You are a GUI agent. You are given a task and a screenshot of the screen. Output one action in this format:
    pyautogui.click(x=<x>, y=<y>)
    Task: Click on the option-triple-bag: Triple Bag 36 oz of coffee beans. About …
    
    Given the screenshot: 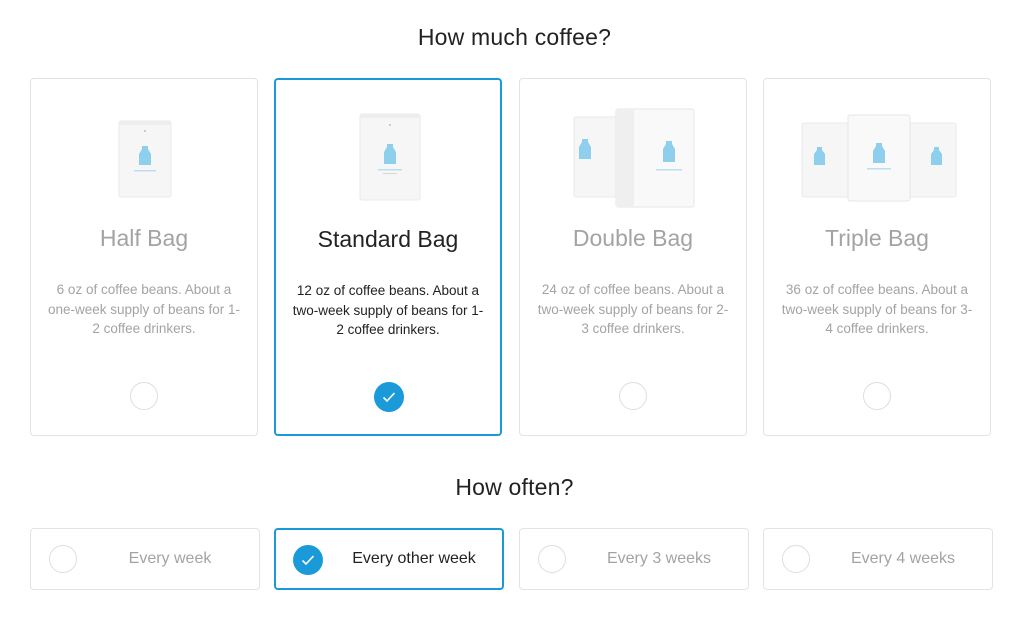 What is the action you would take?
    pyautogui.click(x=877, y=257)
    